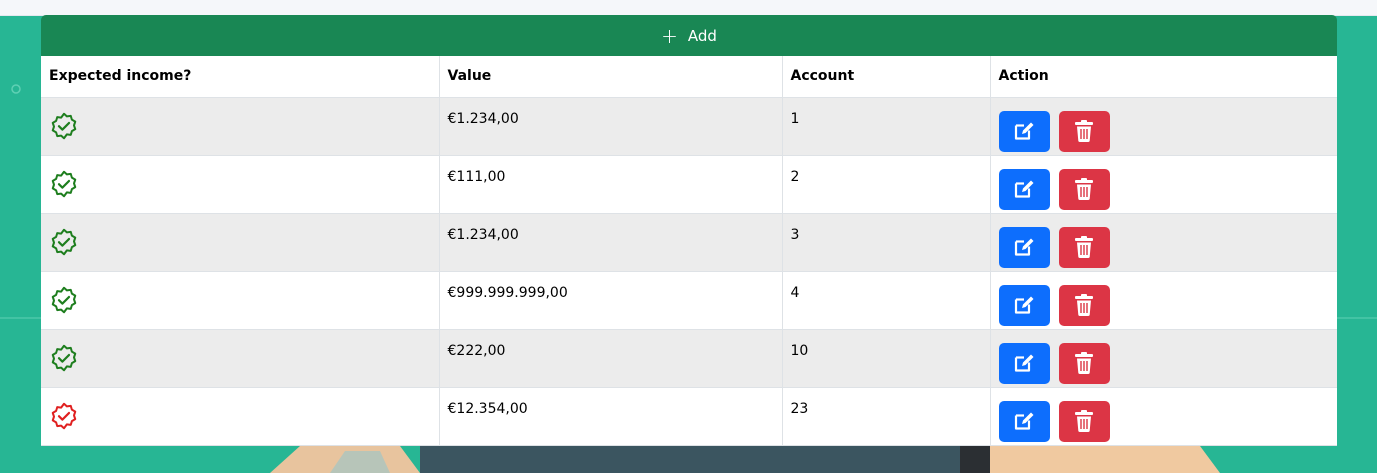  I want to click on add-button-label: Add, so click(702, 35).